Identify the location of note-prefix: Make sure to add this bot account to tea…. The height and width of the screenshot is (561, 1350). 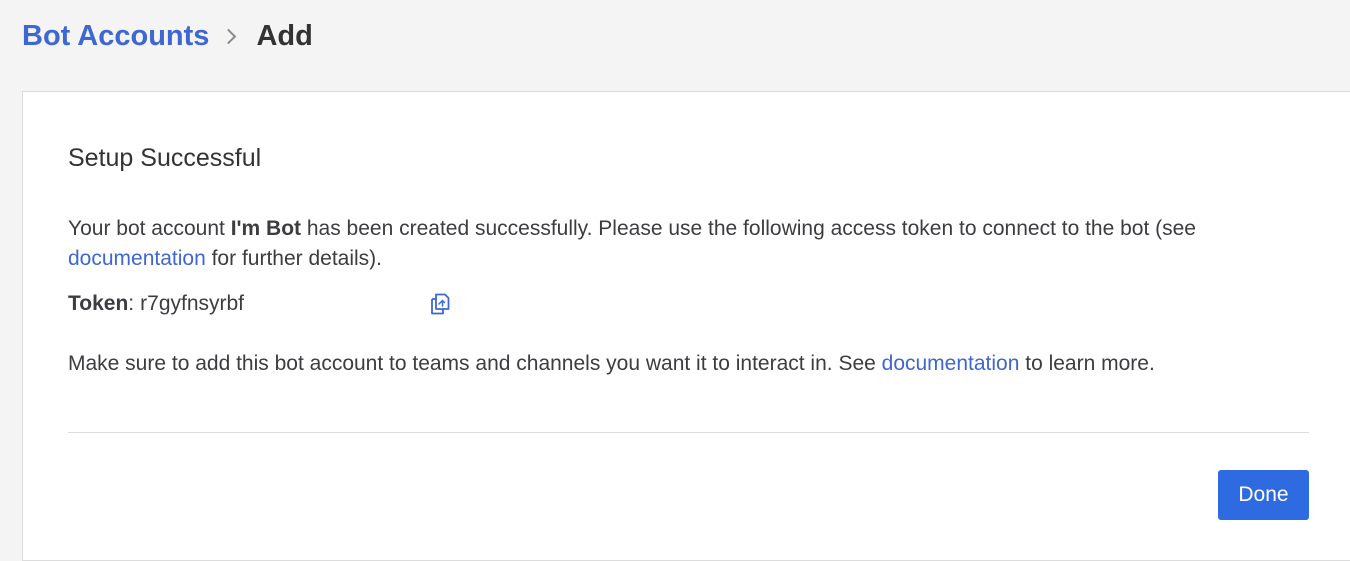
(475, 363).